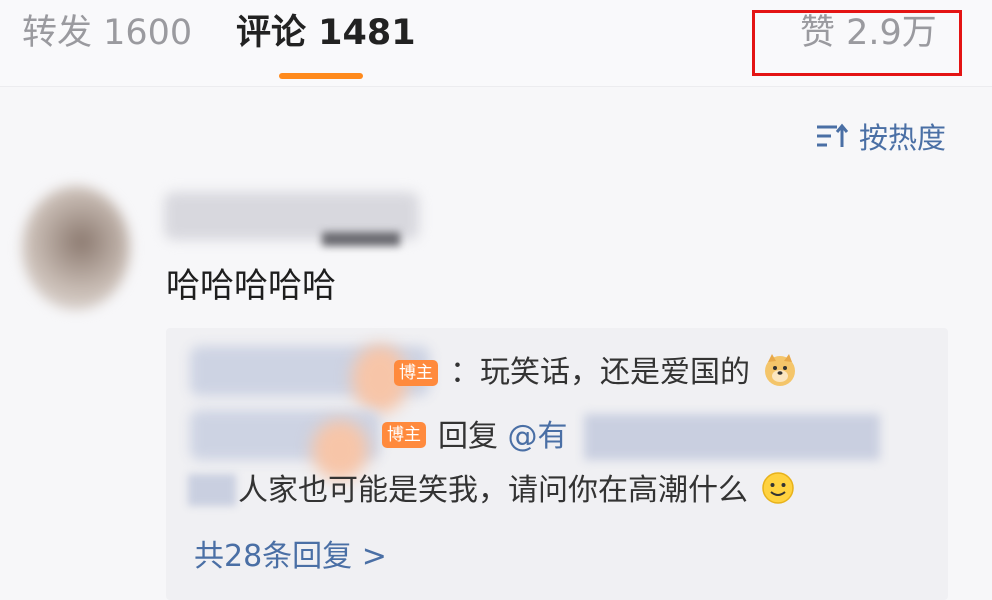 This screenshot has width=992, height=600. What do you see at coordinates (251, 286) in the screenshot?
I see `comment-text: 哈哈哈哈哈` at bounding box center [251, 286].